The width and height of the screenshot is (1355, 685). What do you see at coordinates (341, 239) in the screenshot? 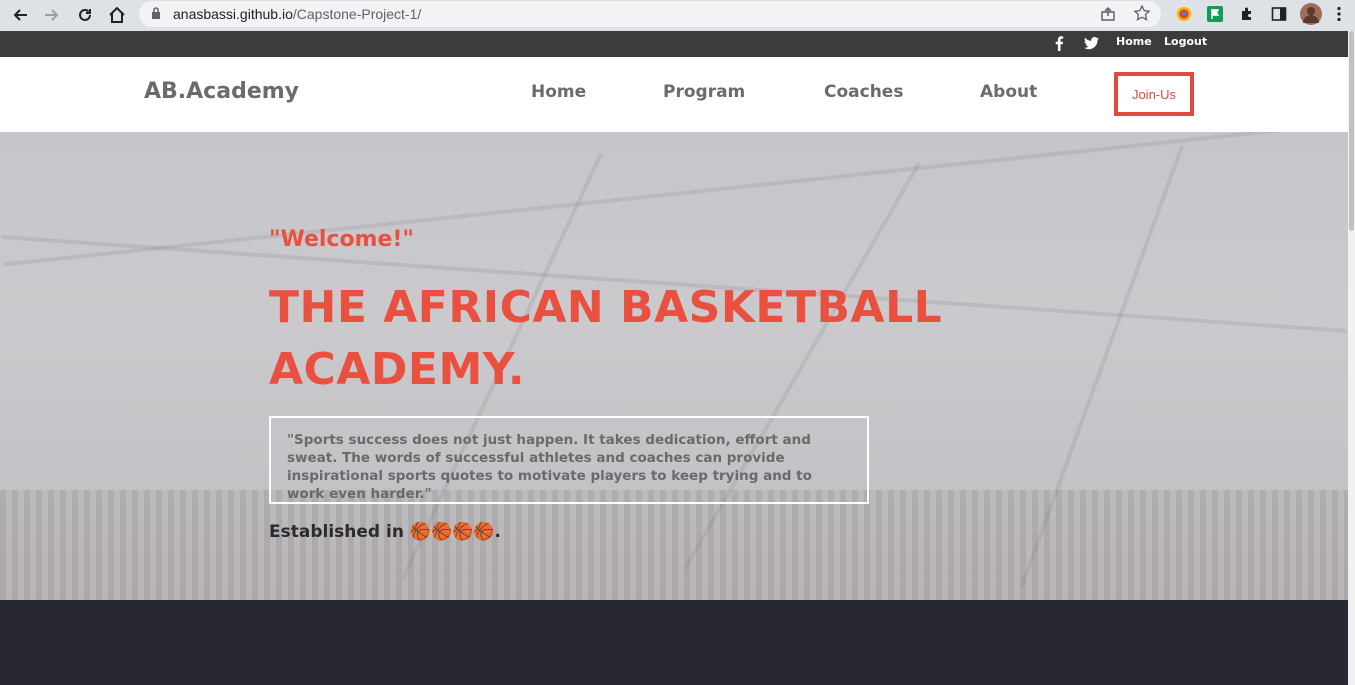
I see `hero-welcome: "Welcome!"` at bounding box center [341, 239].